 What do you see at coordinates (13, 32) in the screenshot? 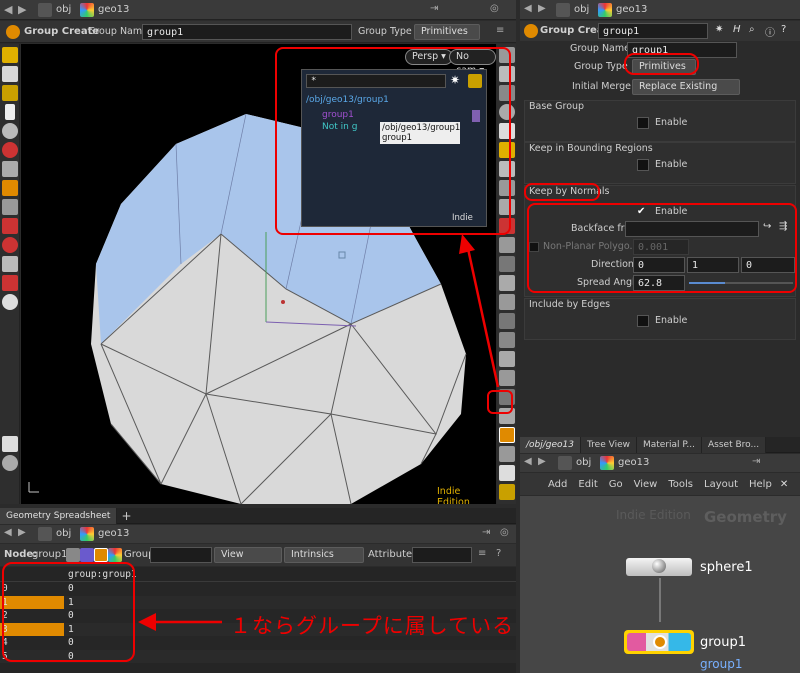
I see `group-create-icon` at bounding box center [13, 32].